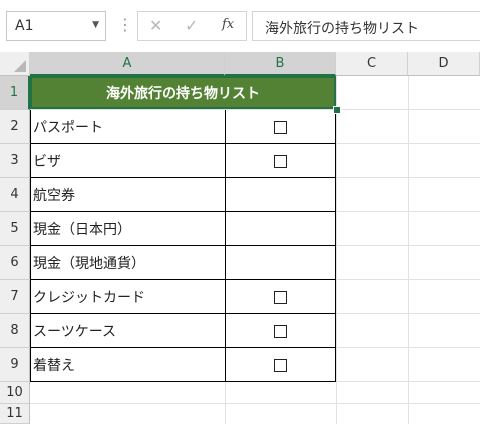 The height and width of the screenshot is (424, 480). Describe the element at coordinates (372, 64) in the screenshot. I see `column-header-c: C` at that location.